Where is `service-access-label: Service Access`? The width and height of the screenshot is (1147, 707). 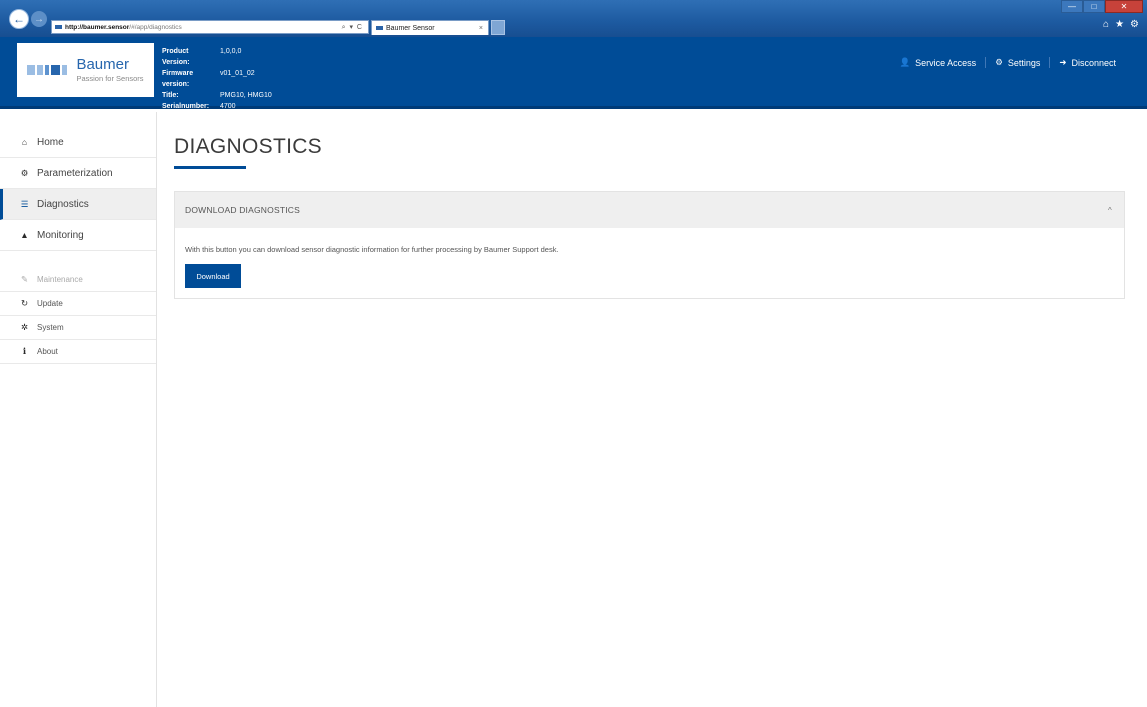
service-access-label: Service Access is located at coordinates (946, 62).